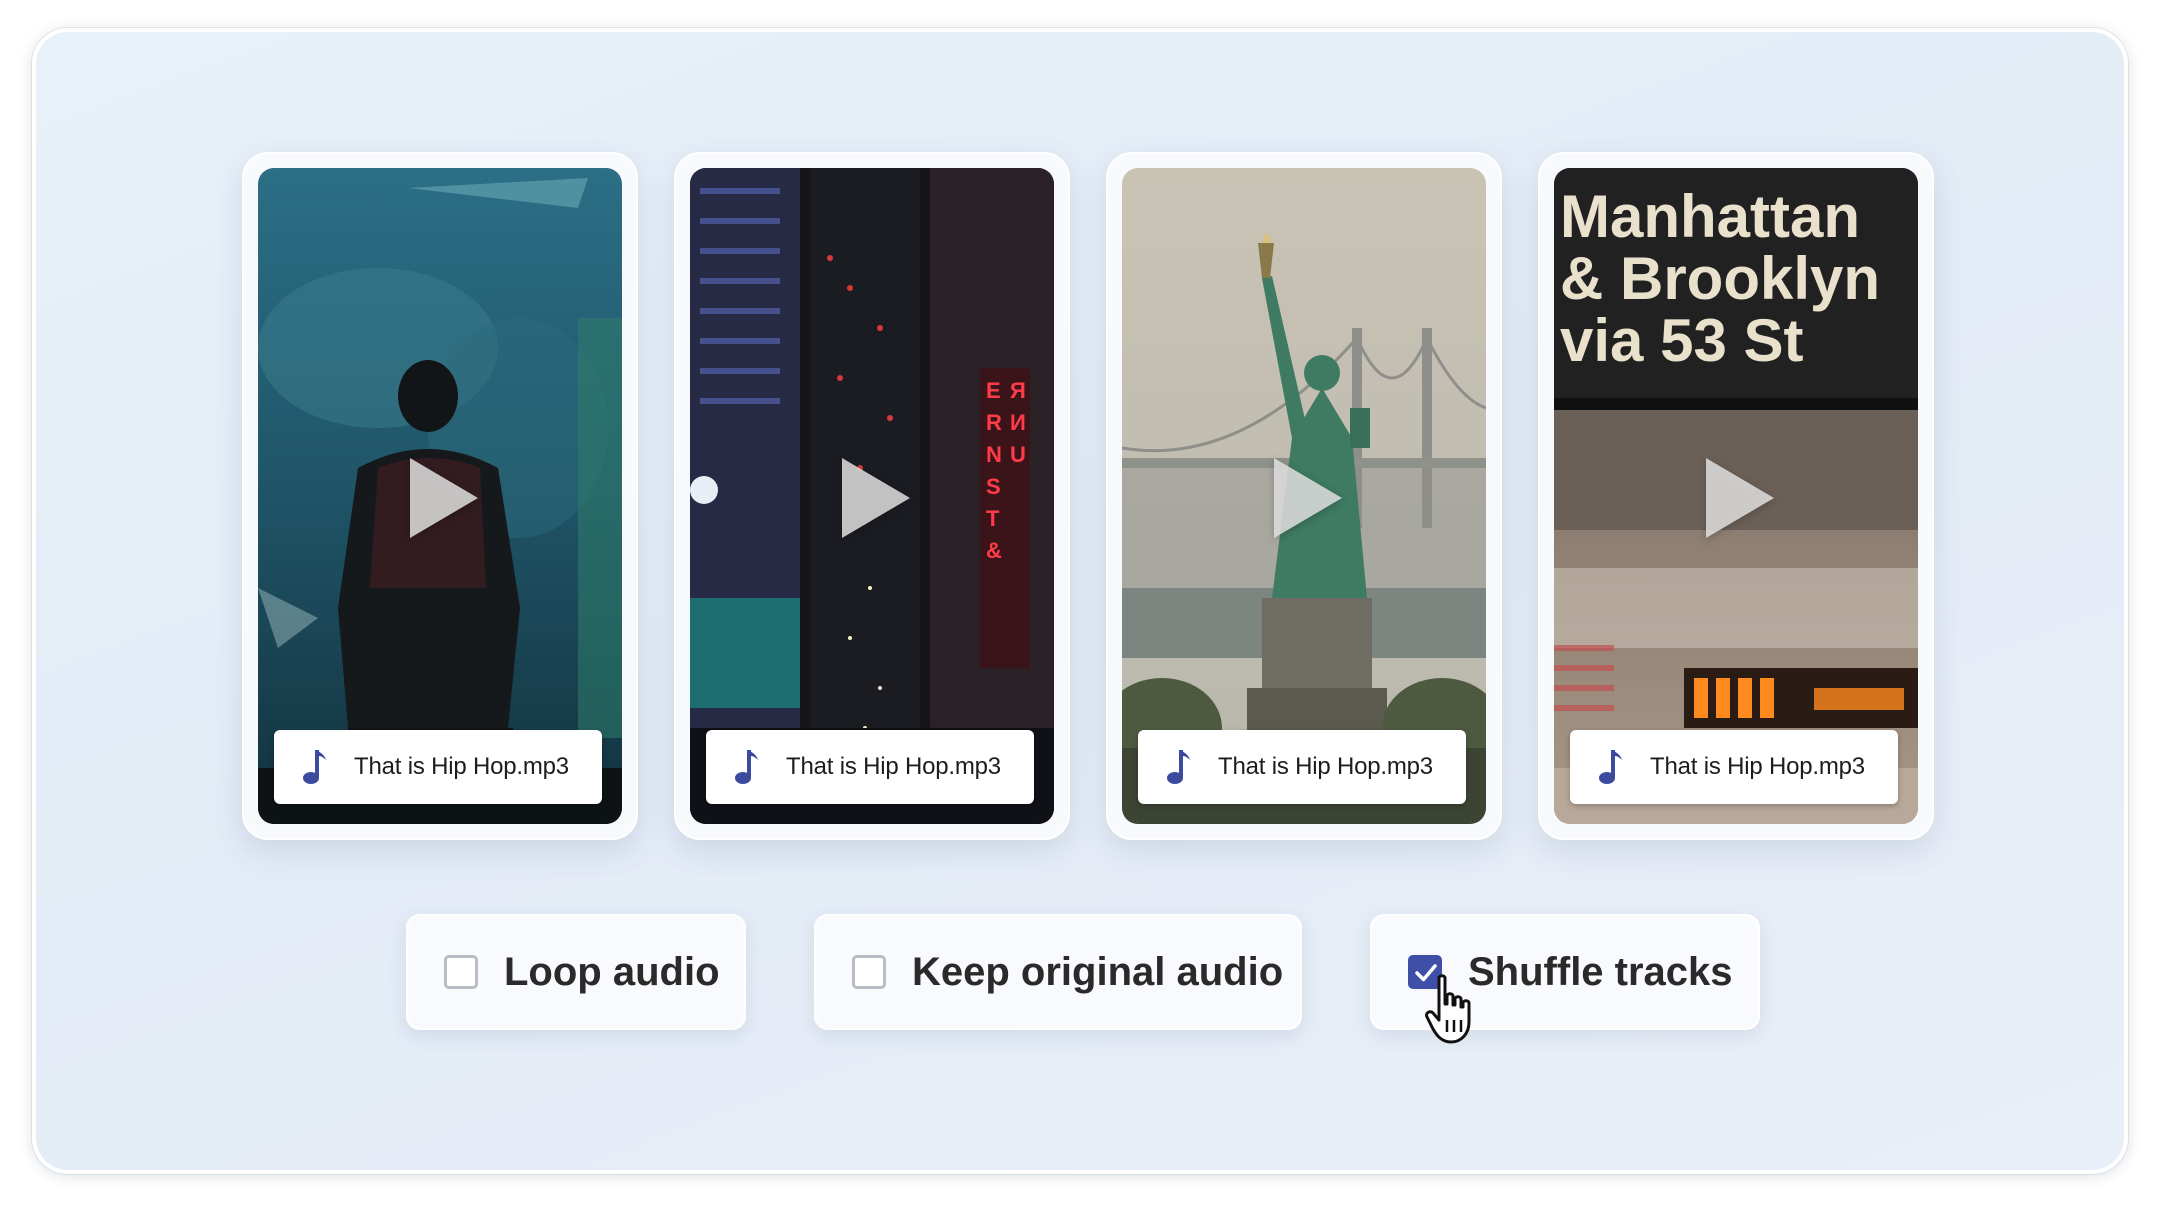 The image size is (2160, 1210). I want to click on svg-text: S, so click(993, 486).